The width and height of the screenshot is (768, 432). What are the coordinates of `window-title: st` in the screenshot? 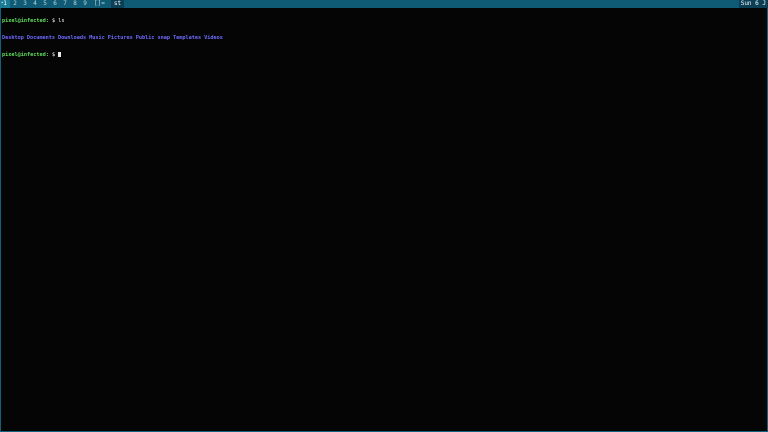 It's located at (117, 4).